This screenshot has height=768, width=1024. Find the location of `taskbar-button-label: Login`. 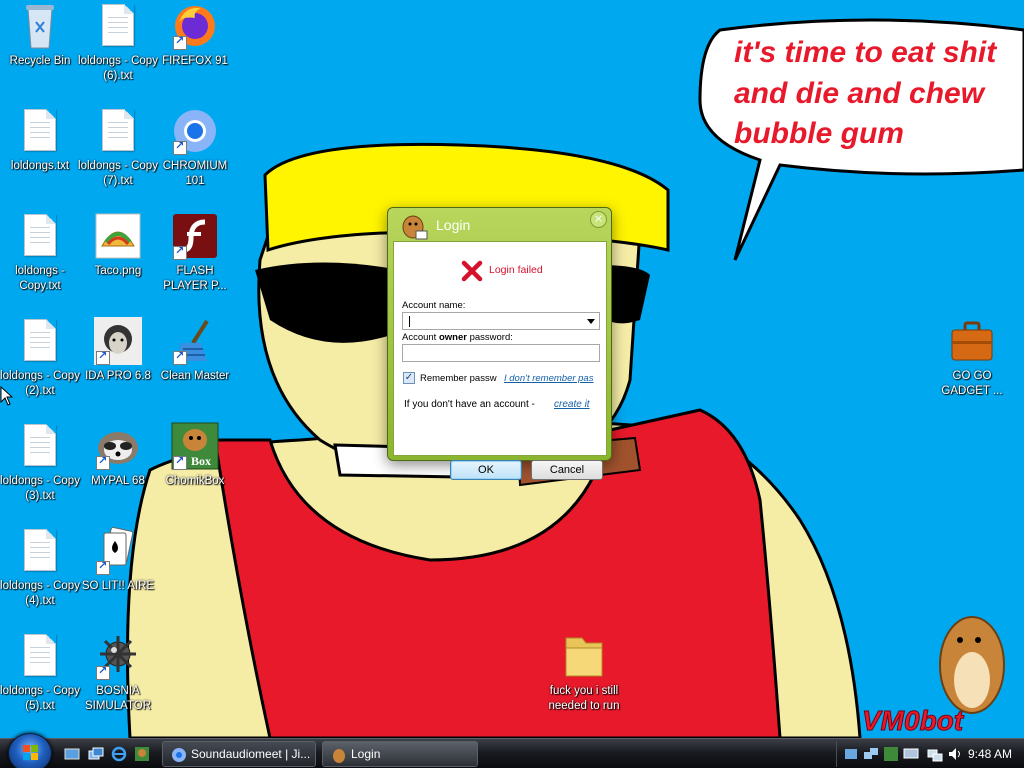

taskbar-button-label: Login is located at coordinates (366, 754).